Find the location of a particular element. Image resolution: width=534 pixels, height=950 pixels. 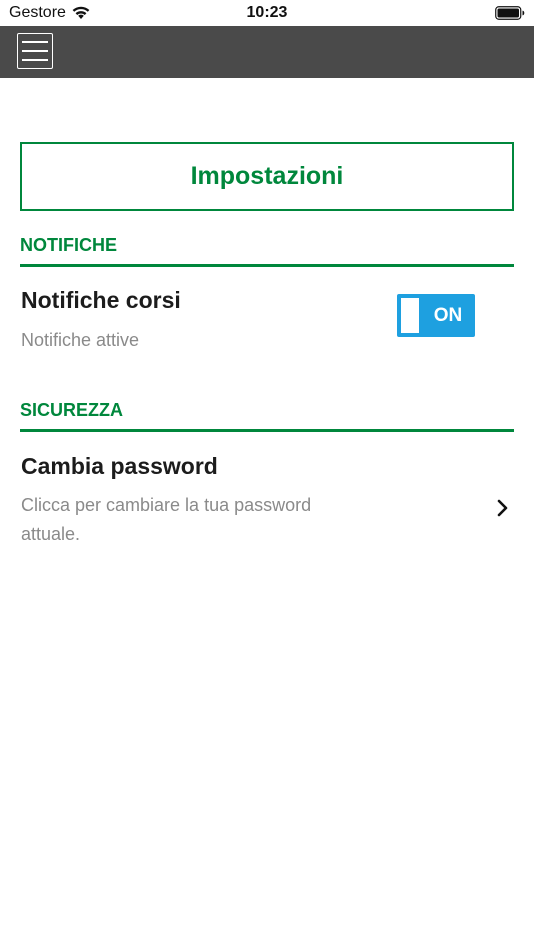

section-divider-security is located at coordinates (267, 430).